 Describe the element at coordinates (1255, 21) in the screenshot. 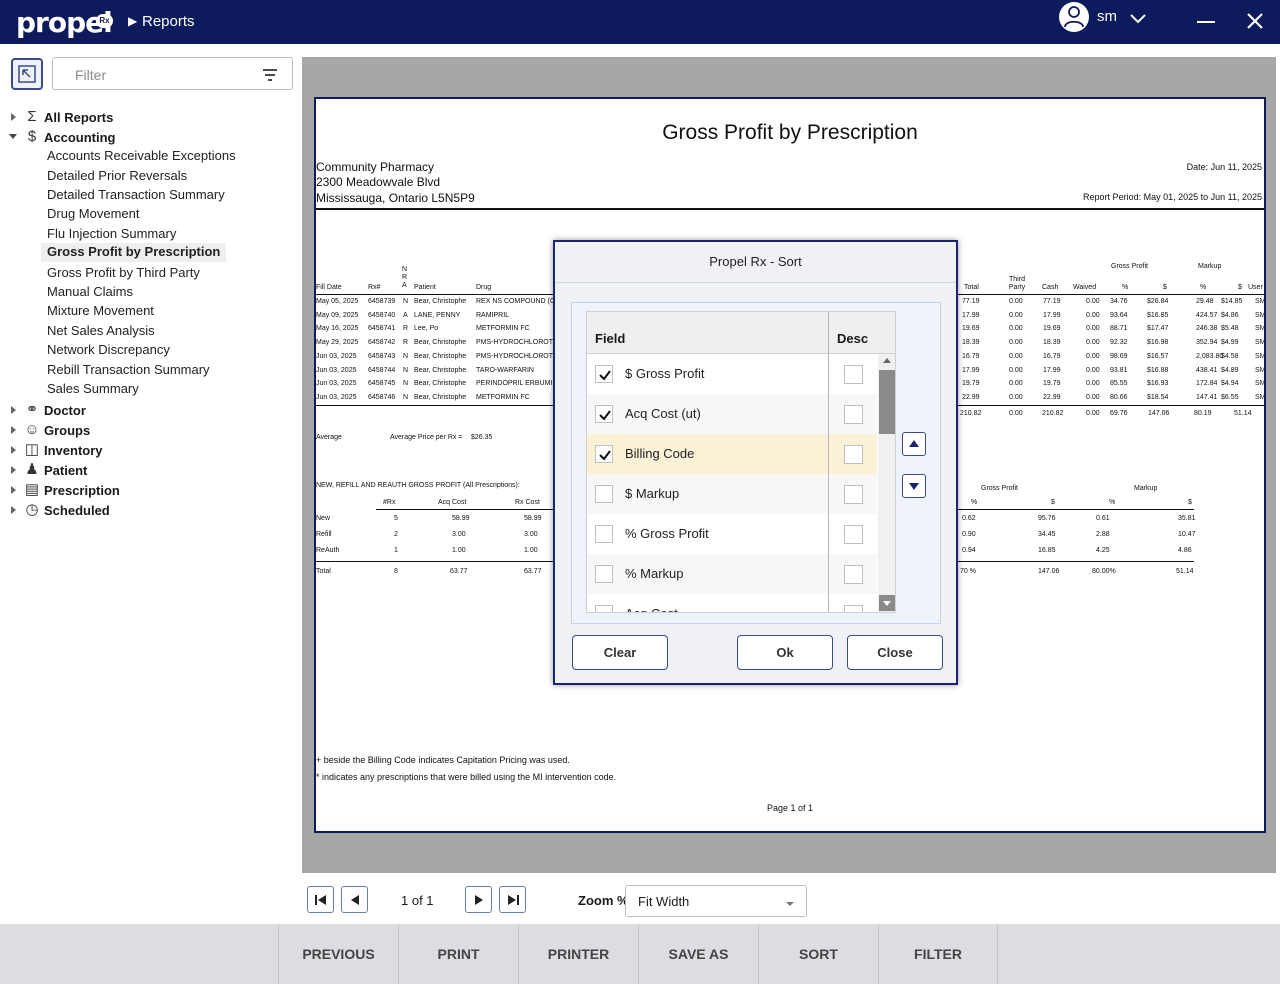

I see `close-window-icon` at that location.